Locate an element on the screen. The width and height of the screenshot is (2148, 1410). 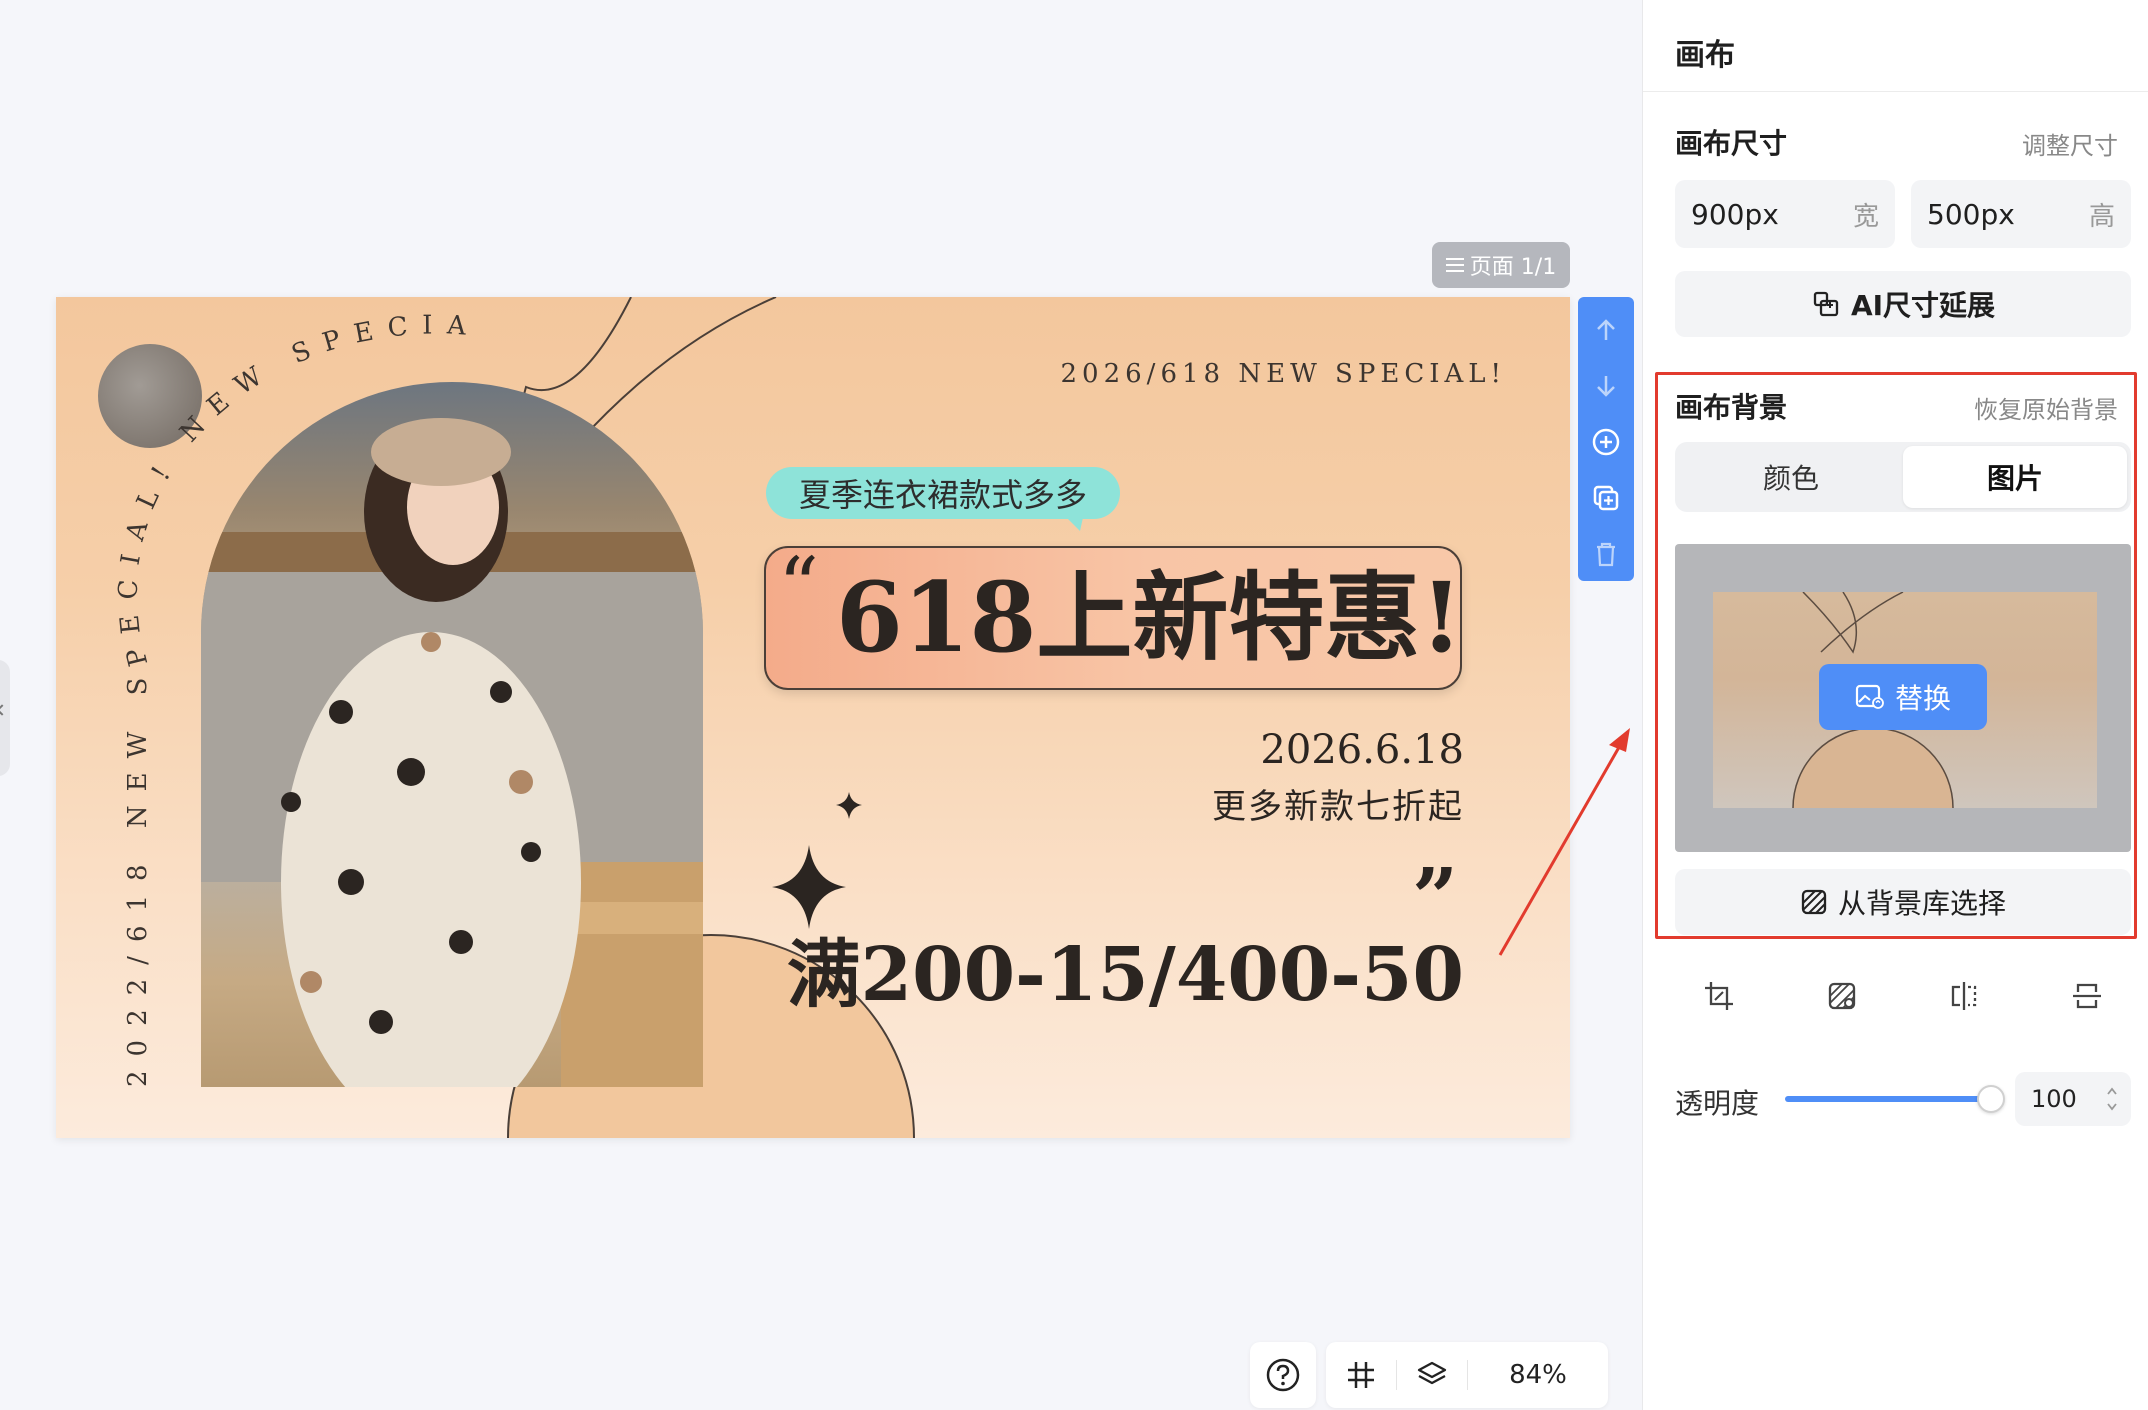
width-field: 900px 宽 is located at coordinates (1785, 214).